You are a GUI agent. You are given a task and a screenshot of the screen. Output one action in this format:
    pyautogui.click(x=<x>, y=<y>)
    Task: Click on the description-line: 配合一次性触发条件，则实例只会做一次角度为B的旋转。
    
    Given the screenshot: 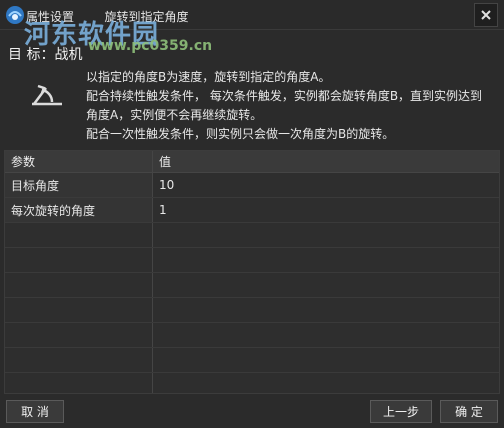 What is the action you would take?
    pyautogui.click(x=240, y=134)
    